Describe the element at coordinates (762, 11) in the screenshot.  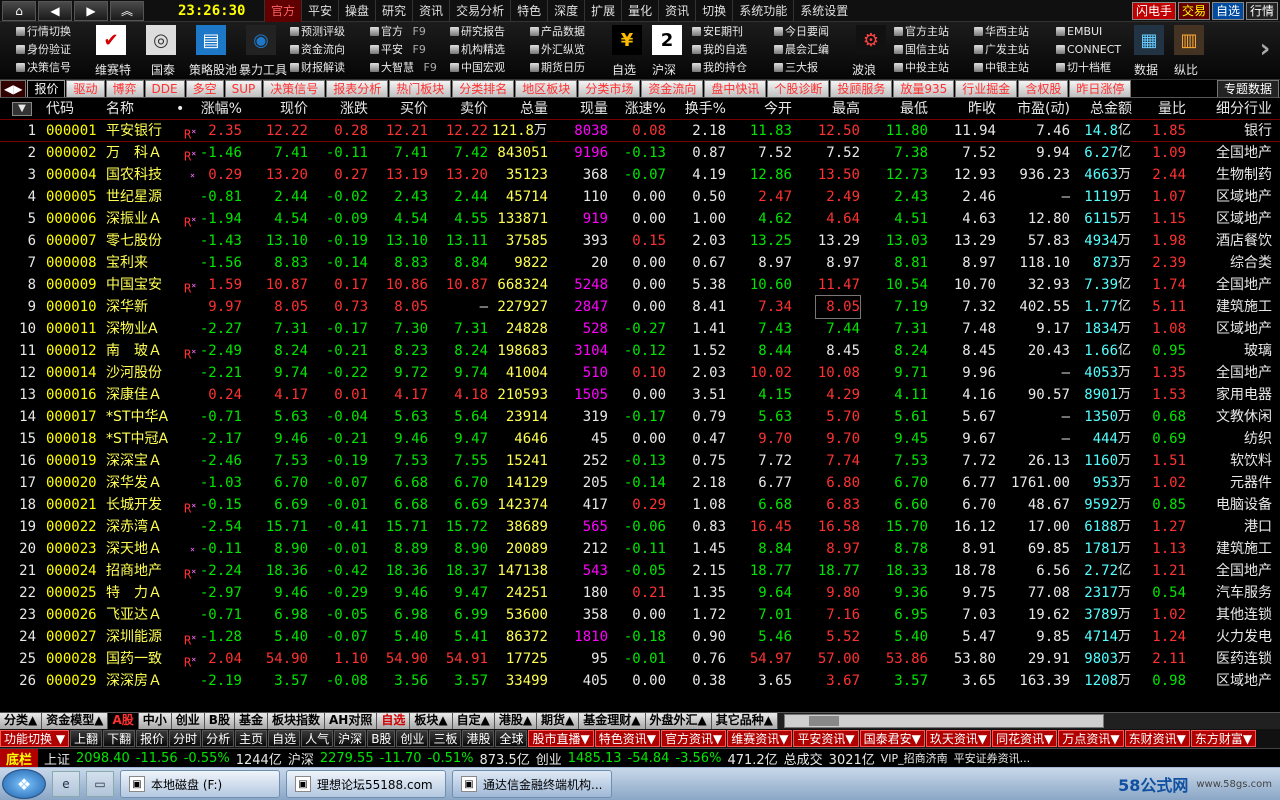
I see `menu-item: 系统功能` at that location.